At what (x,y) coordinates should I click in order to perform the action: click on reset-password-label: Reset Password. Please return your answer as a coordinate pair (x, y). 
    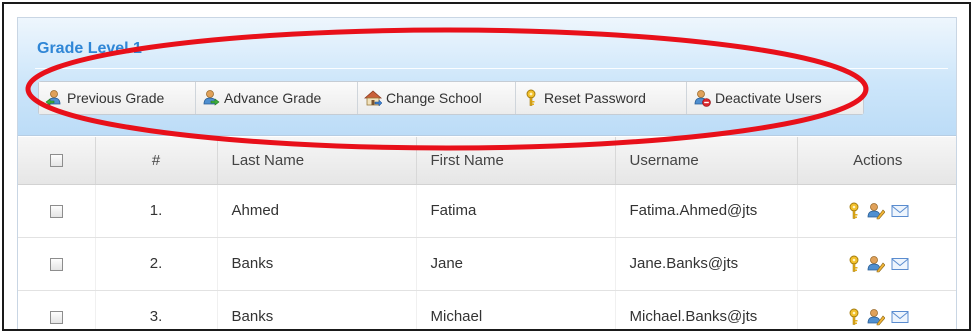
    Looking at the image, I should click on (595, 98).